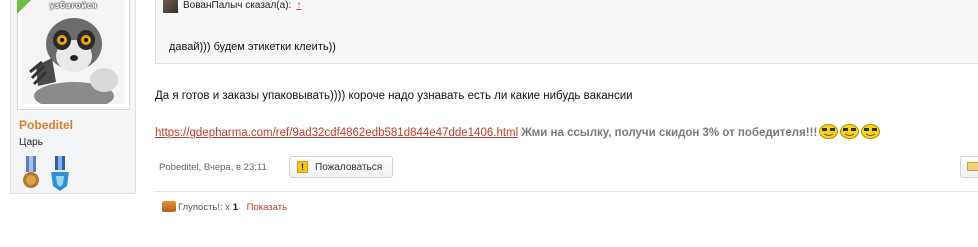 The width and height of the screenshot is (978, 247). What do you see at coordinates (237, 5) in the screenshot?
I see `quote-author-name: ВованПалыч сказал(а):` at bounding box center [237, 5].